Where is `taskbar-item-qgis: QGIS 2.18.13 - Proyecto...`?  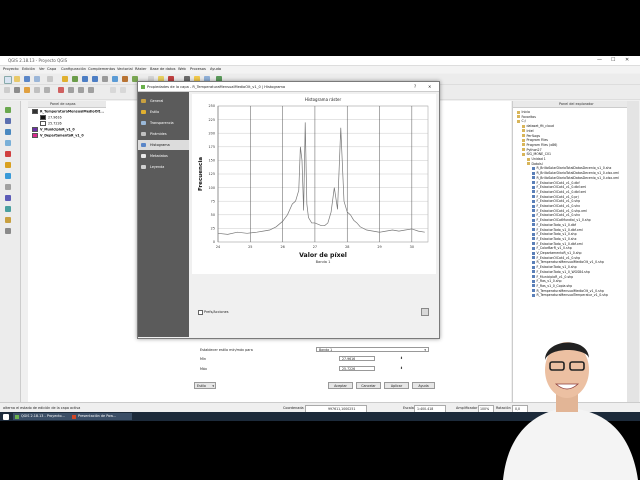 taskbar-item-qgis: QGIS 2.18.13 - Proyecto... is located at coordinates (44, 416).